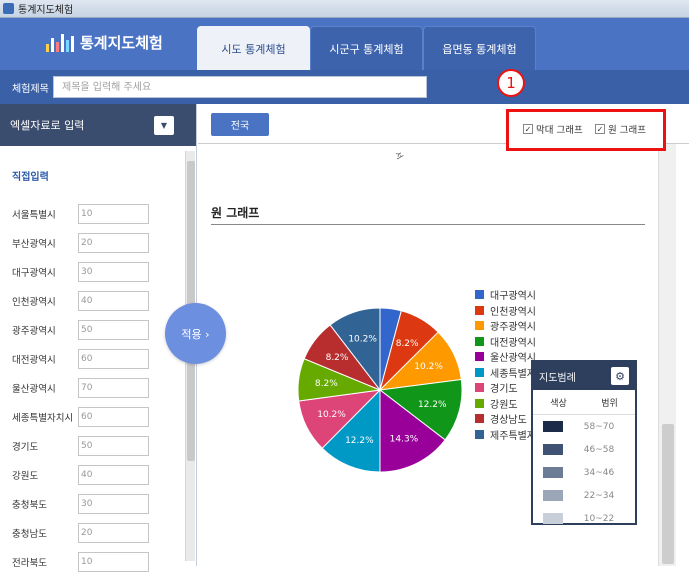 The image size is (689, 576). What do you see at coordinates (513, 359) in the screenshot?
I see `legend-label: 울산광역시` at bounding box center [513, 359].